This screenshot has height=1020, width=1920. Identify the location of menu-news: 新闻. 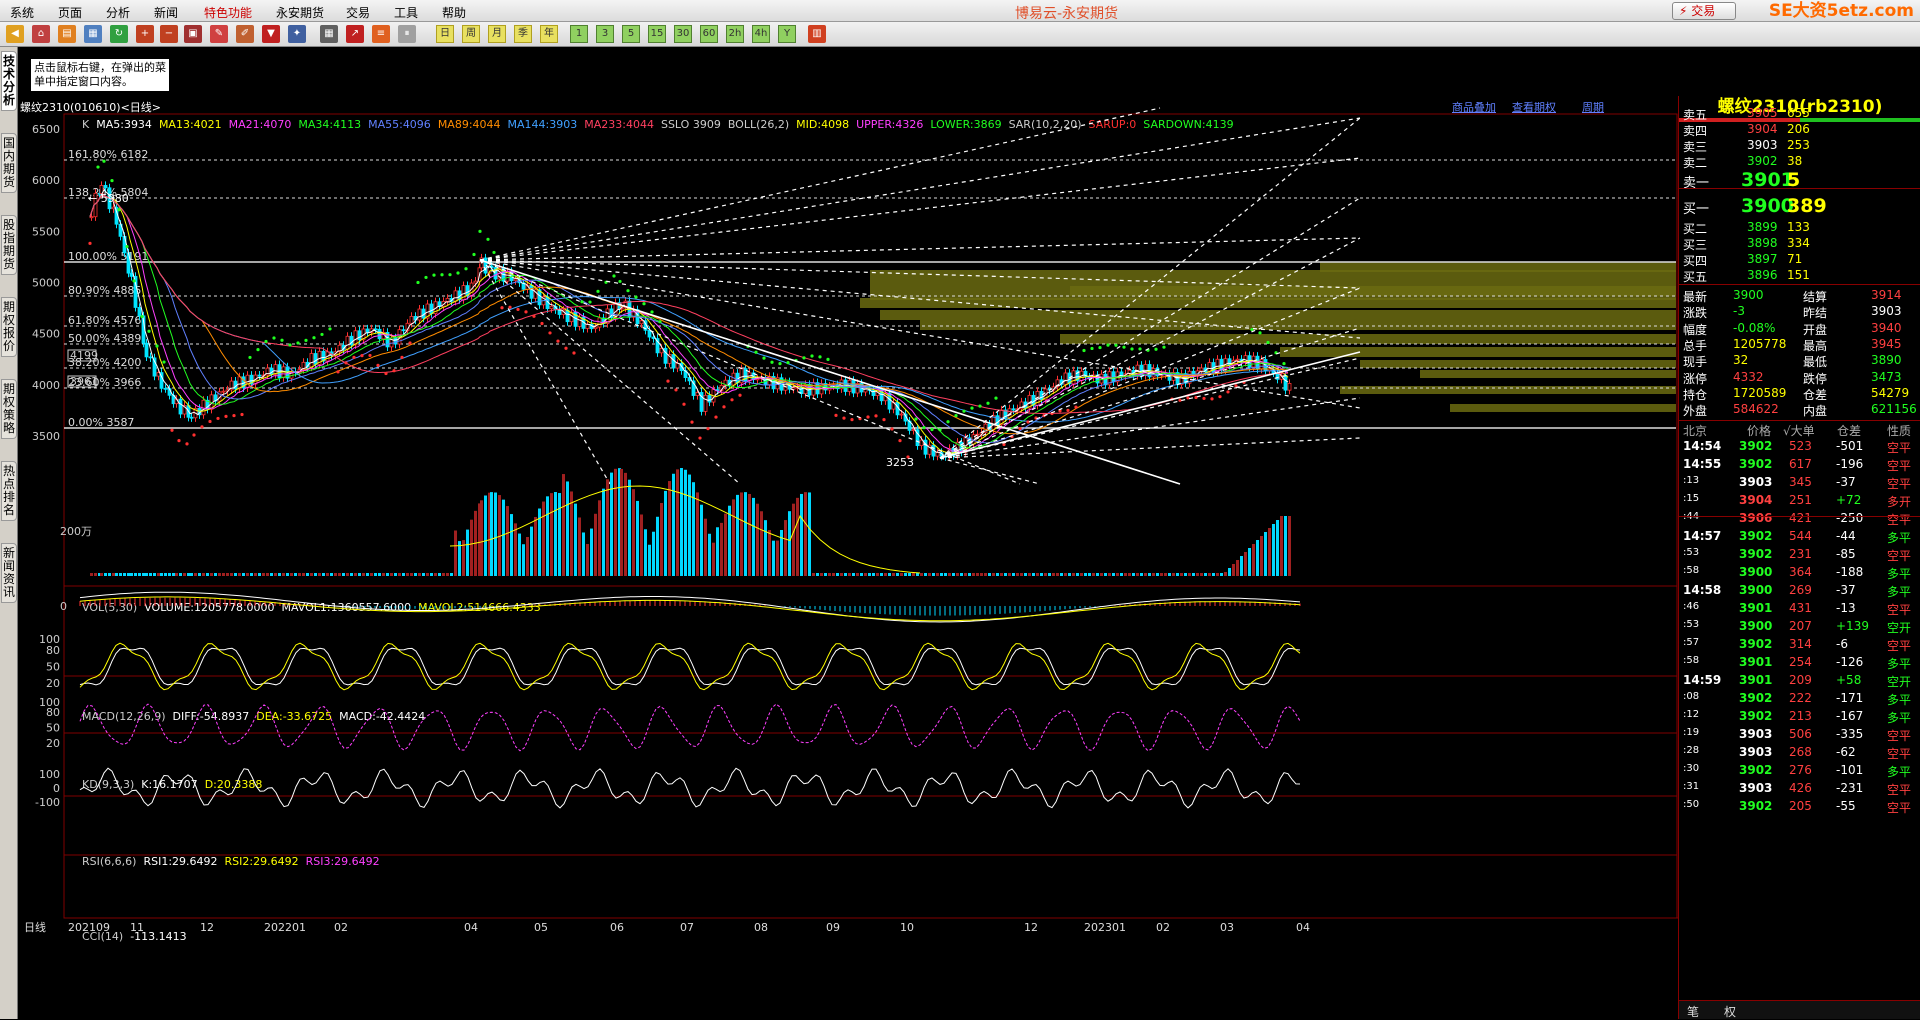
(166, 12).